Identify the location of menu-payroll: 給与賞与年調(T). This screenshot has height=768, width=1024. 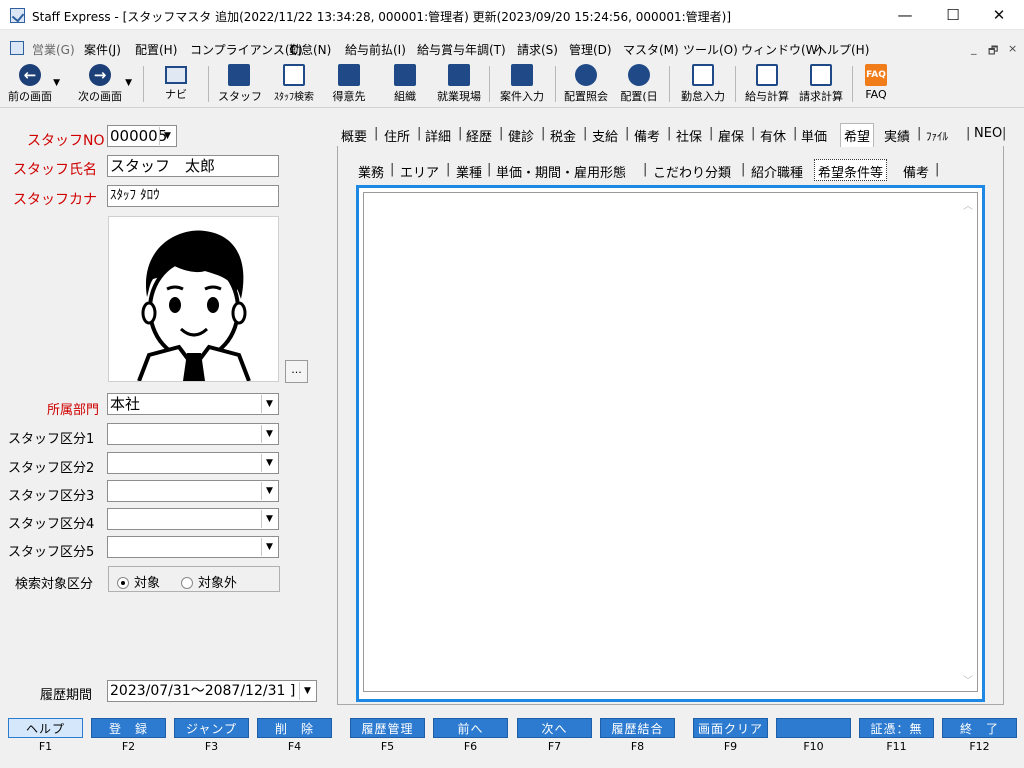
(461, 49).